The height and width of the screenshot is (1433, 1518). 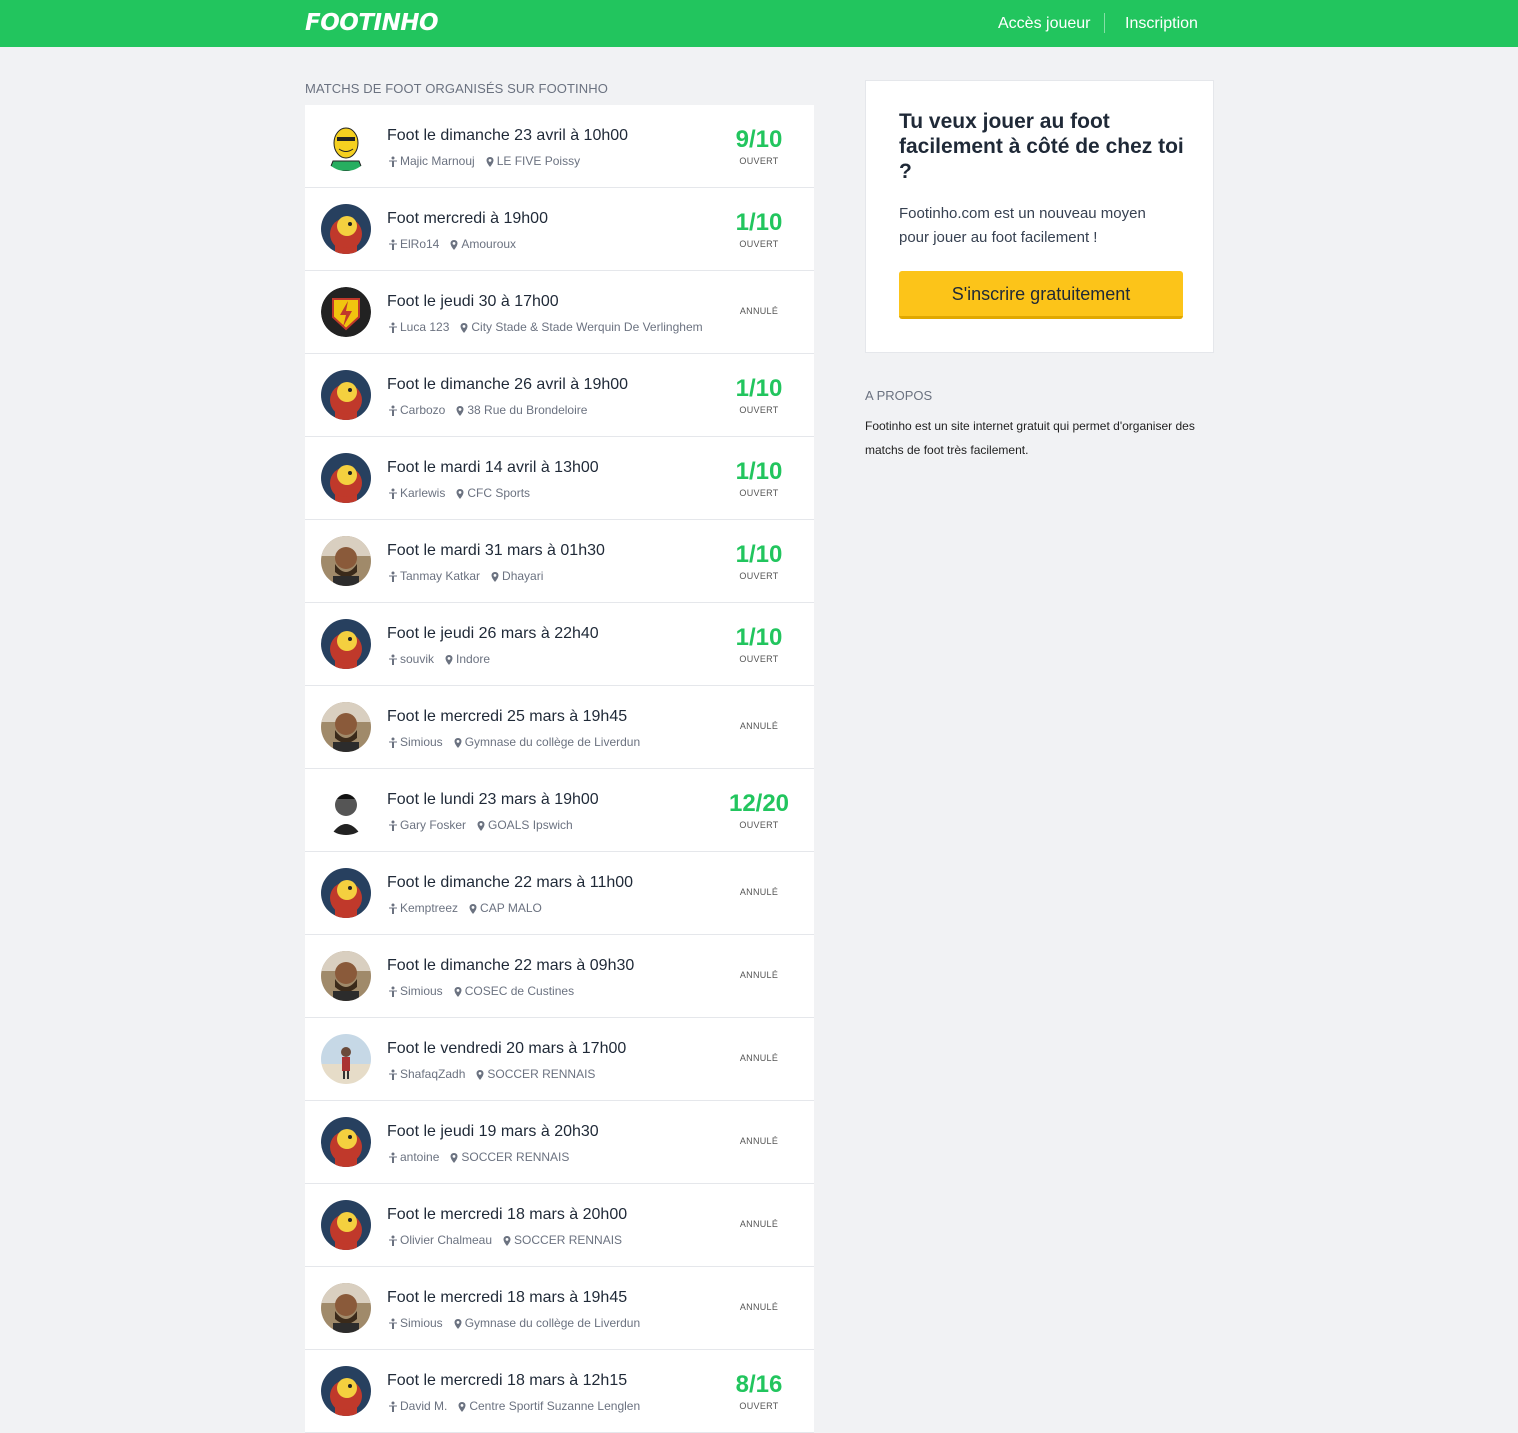 What do you see at coordinates (507, 385) in the screenshot?
I see `match-title: Foot le dimanche 26 avril à 19h00` at bounding box center [507, 385].